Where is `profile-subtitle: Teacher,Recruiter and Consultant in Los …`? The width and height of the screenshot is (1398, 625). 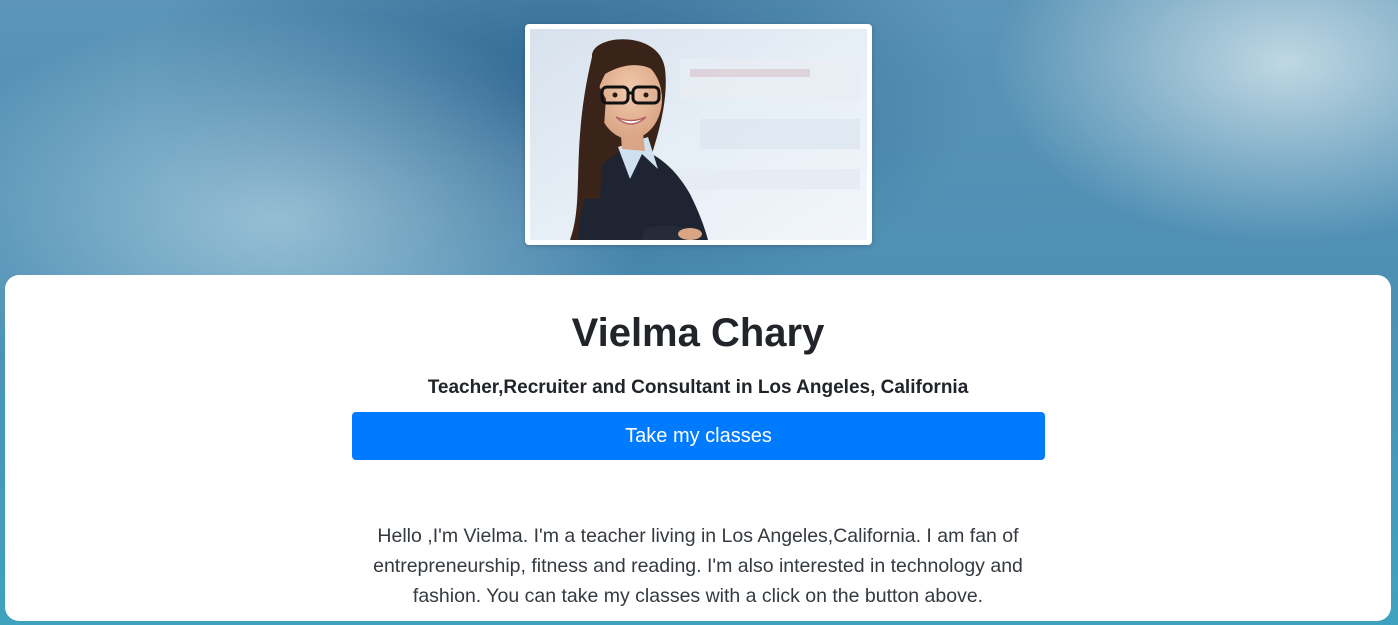
profile-subtitle: Teacher,Recruiter and Consultant in Los … is located at coordinates (698, 387).